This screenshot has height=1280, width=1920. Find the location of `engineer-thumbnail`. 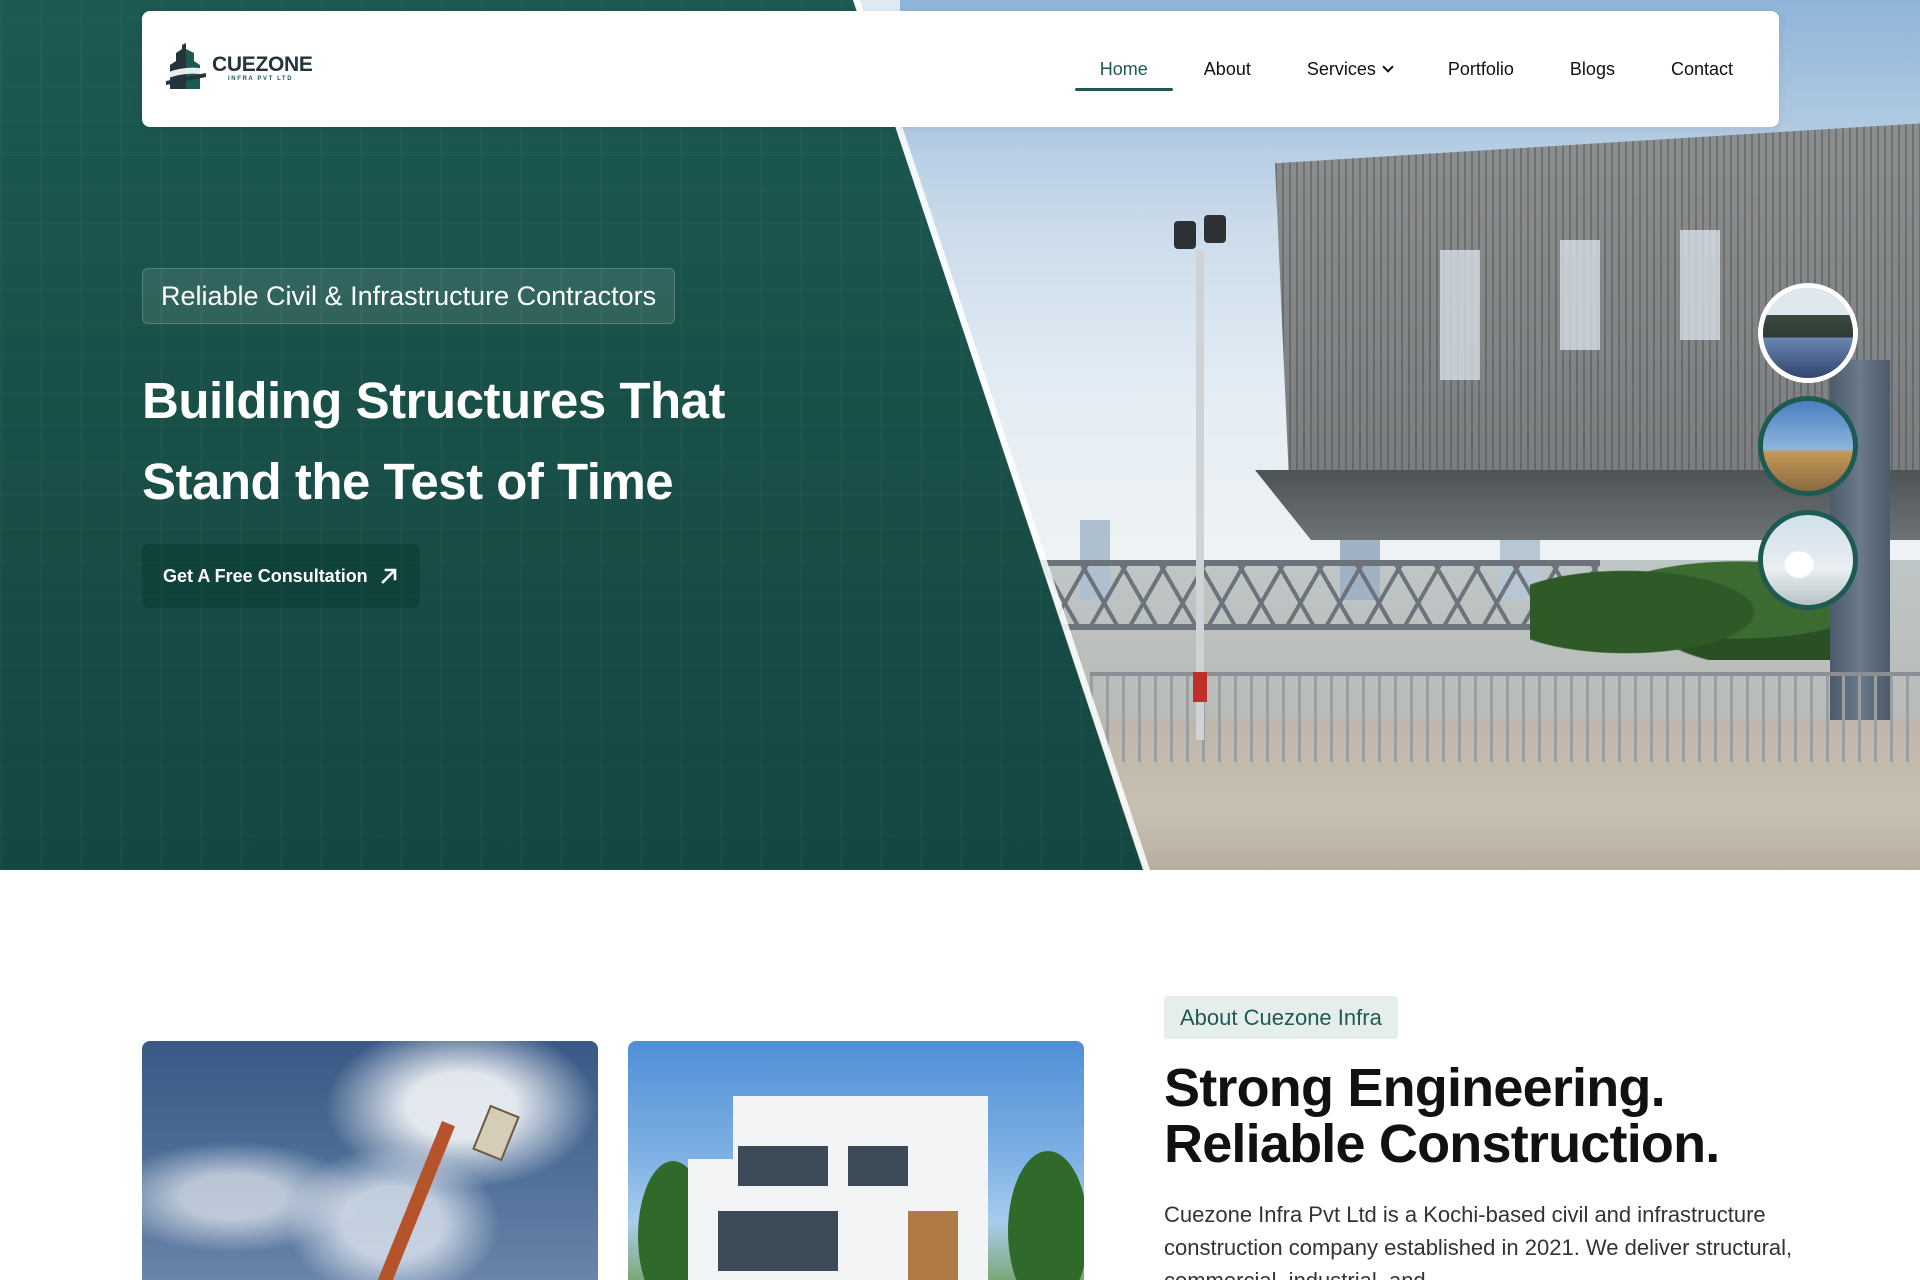

engineer-thumbnail is located at coordinates (1808, 560).